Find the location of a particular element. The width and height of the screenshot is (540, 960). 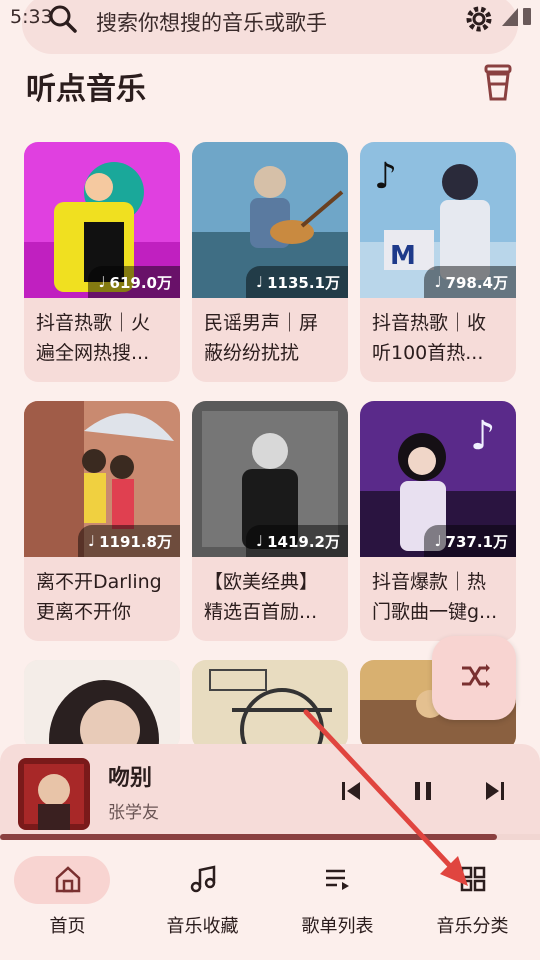

playlist-cover: ♩ 1419.2万 is located at coordinates (270, 479).